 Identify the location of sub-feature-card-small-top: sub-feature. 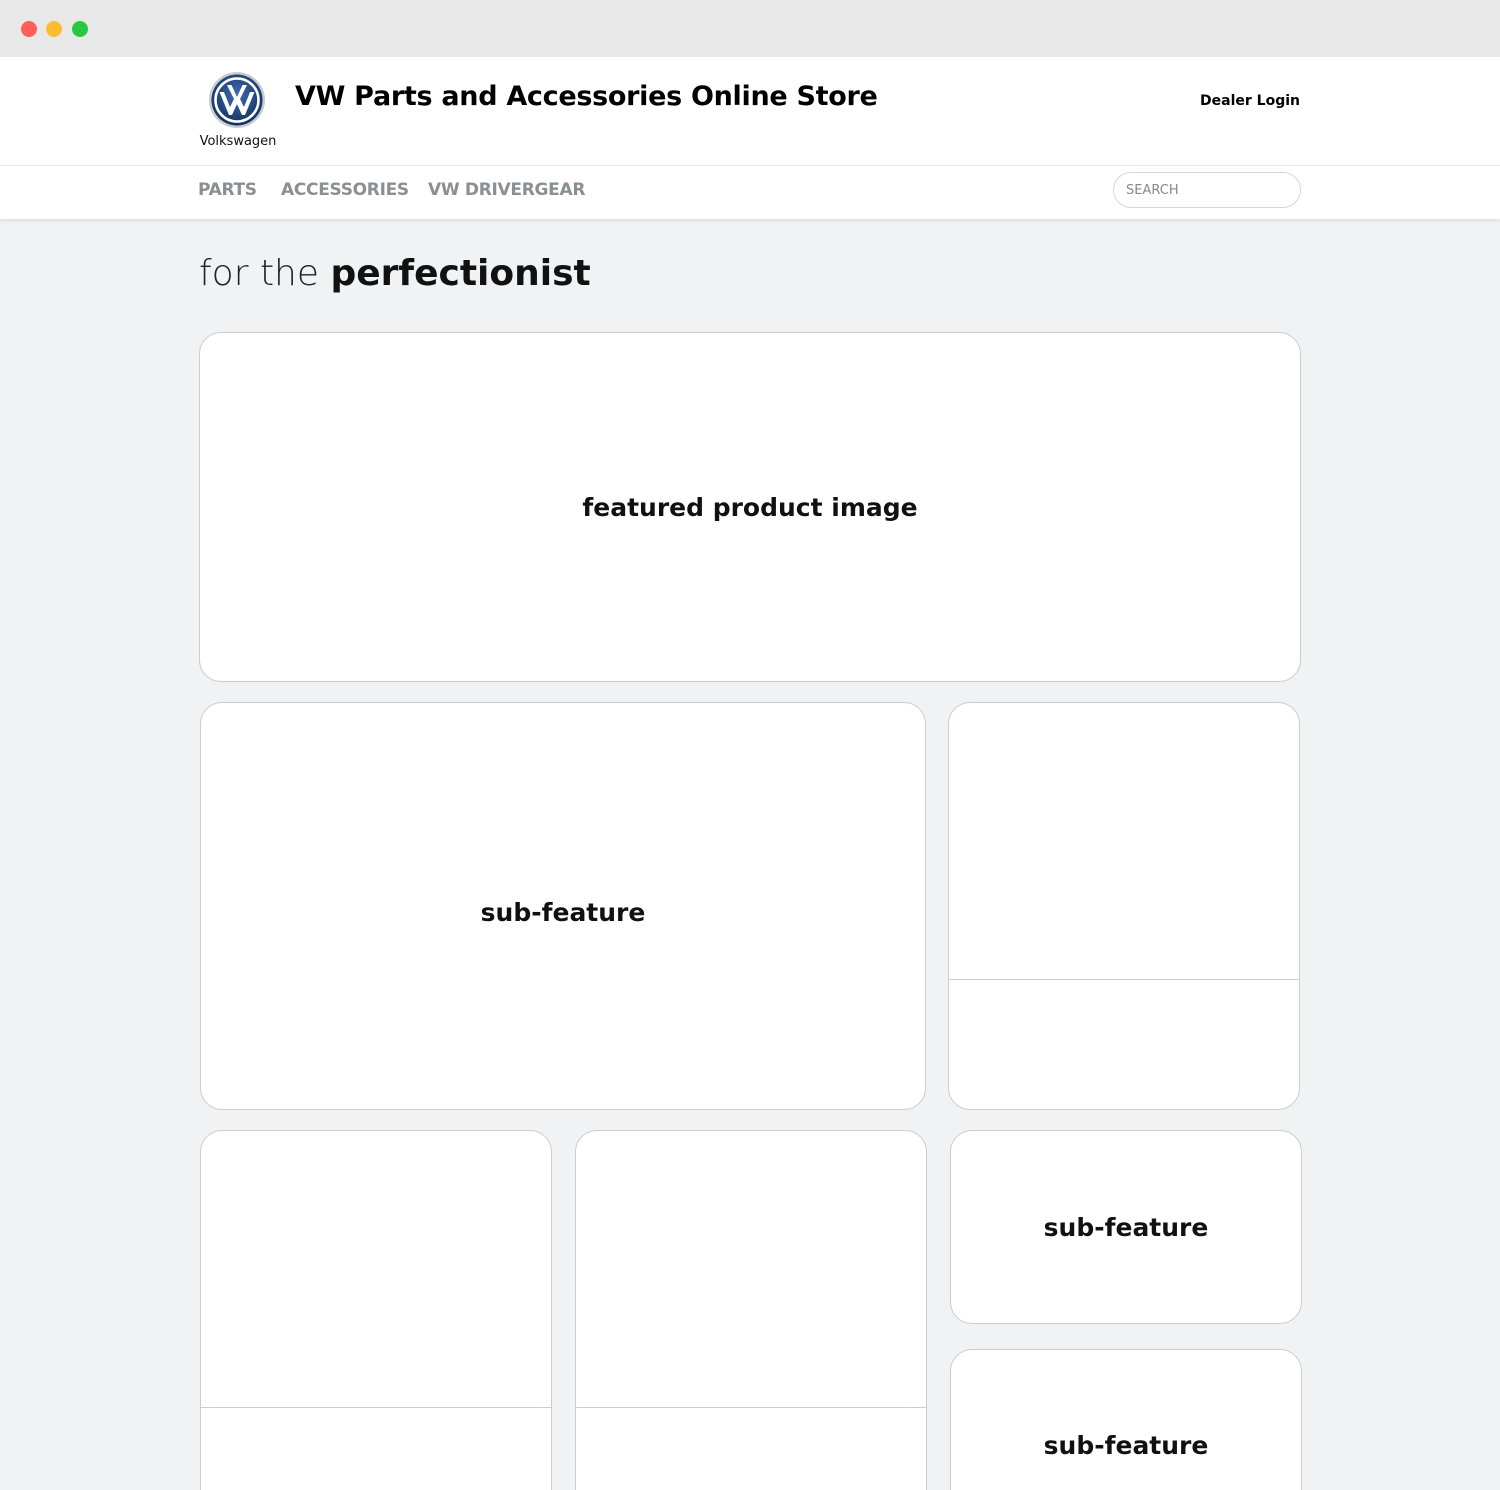
(1126, 1227).